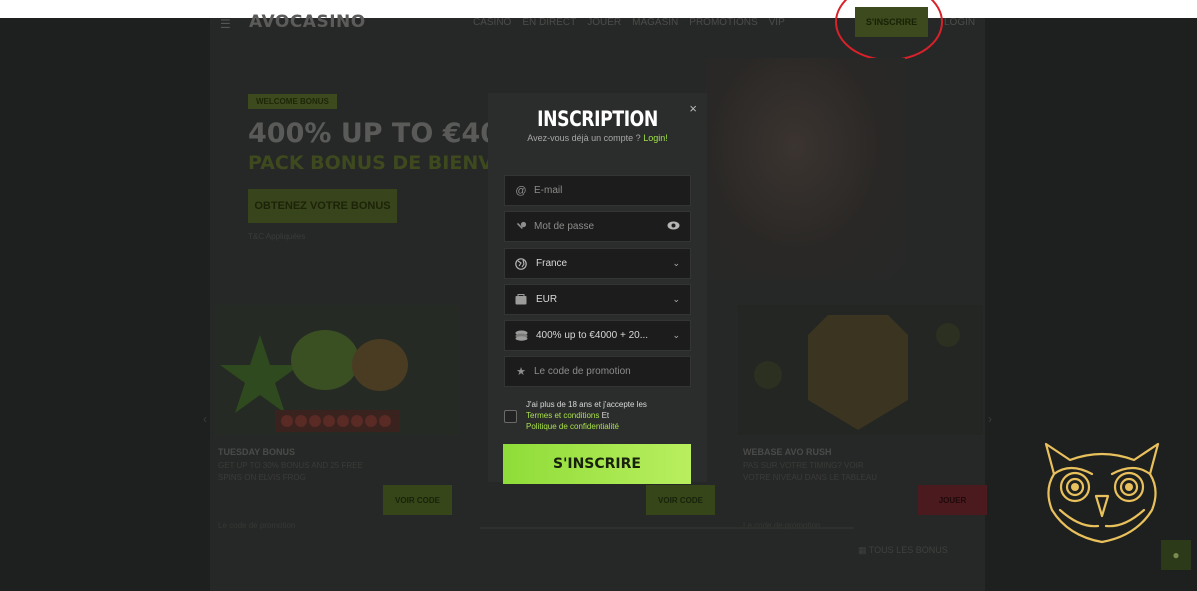 The image size is (1197, 591). Describe the element at coordinates (604, 22) in the screenshot. I see `nav-item-play: JOUER` at that location.